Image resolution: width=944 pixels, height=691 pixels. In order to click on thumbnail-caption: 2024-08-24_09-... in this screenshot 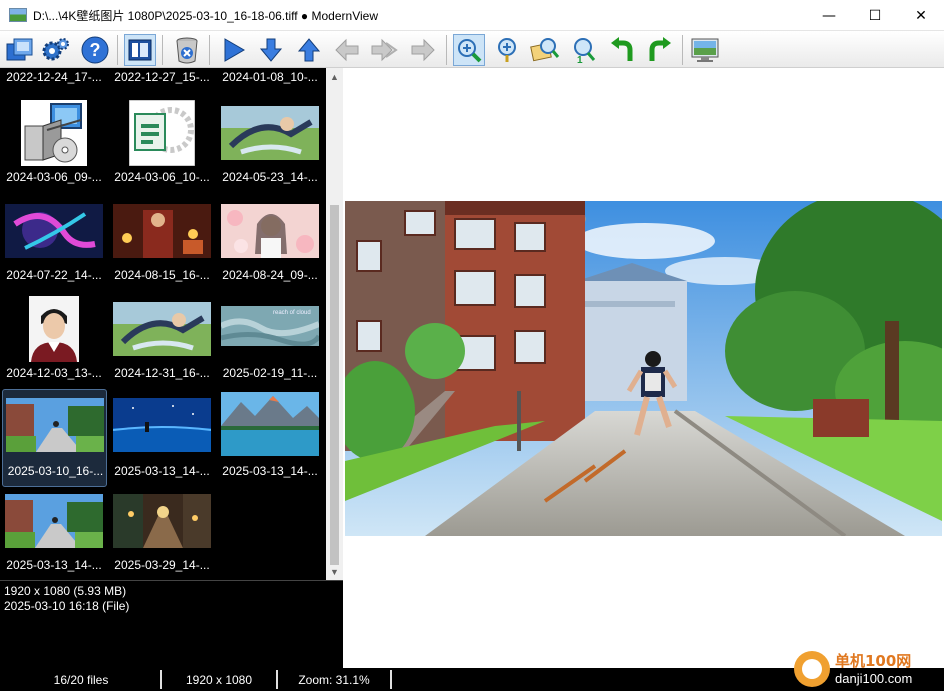, I will do `click(270, 275)`.